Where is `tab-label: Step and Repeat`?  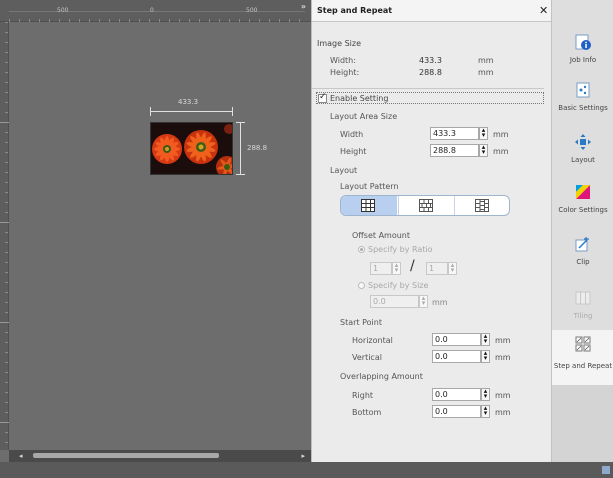 tab-label: Step and Repeat is located at coordinates (583, 366).